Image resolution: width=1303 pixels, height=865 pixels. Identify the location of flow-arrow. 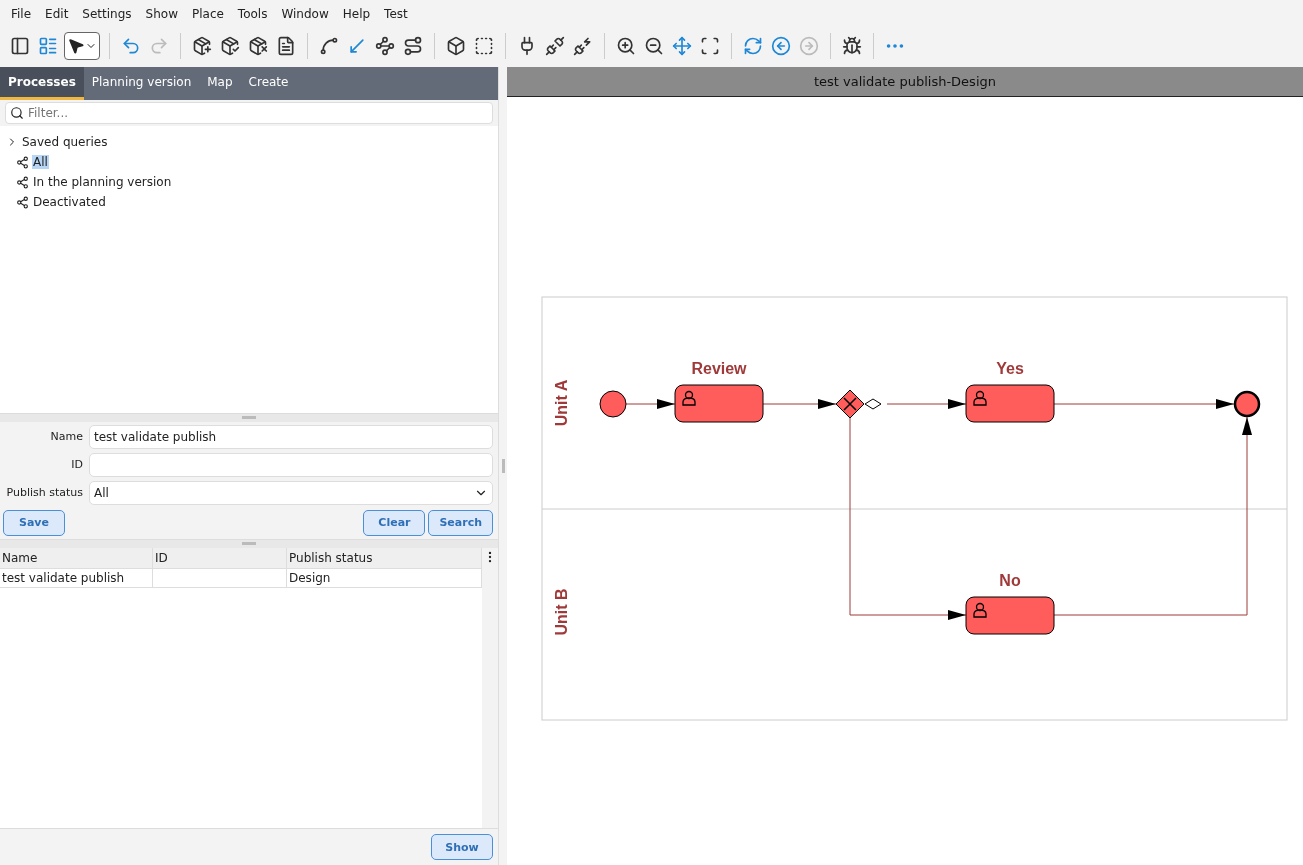
(650, 404).